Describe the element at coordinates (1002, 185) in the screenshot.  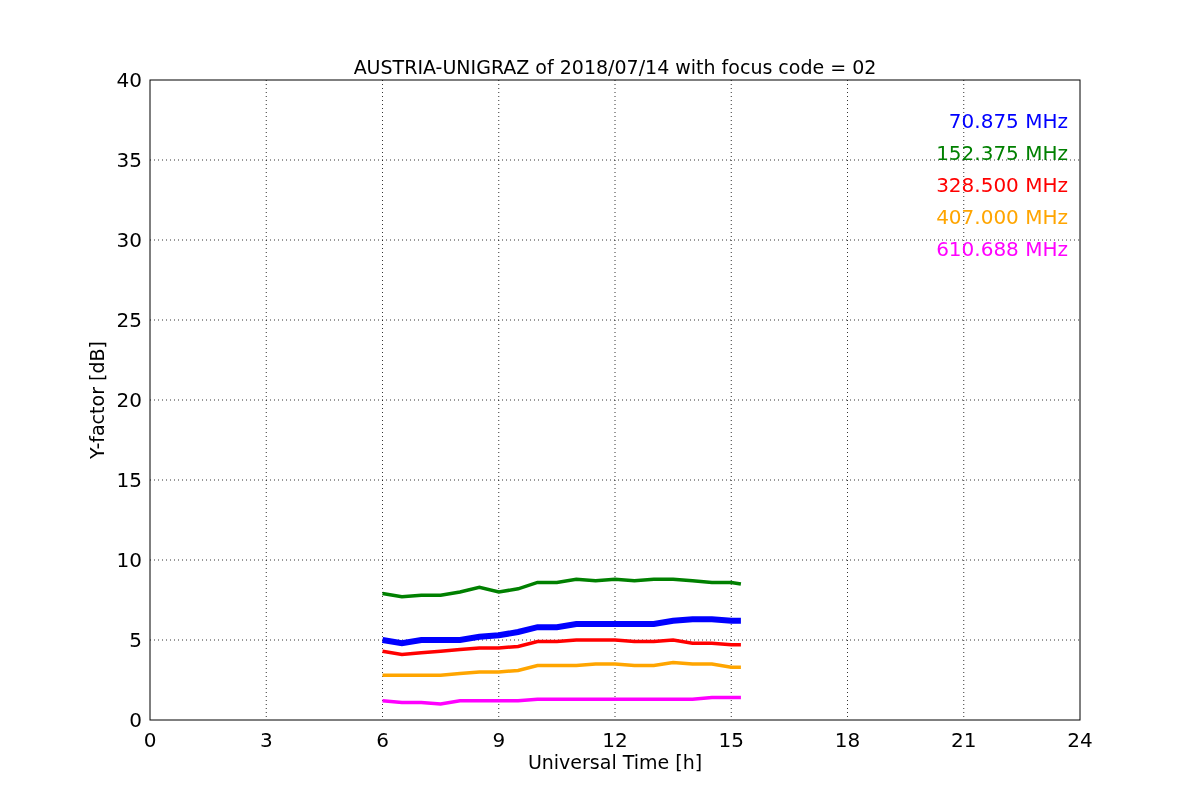
I see `series-label: 328.500 MHz` at that location.